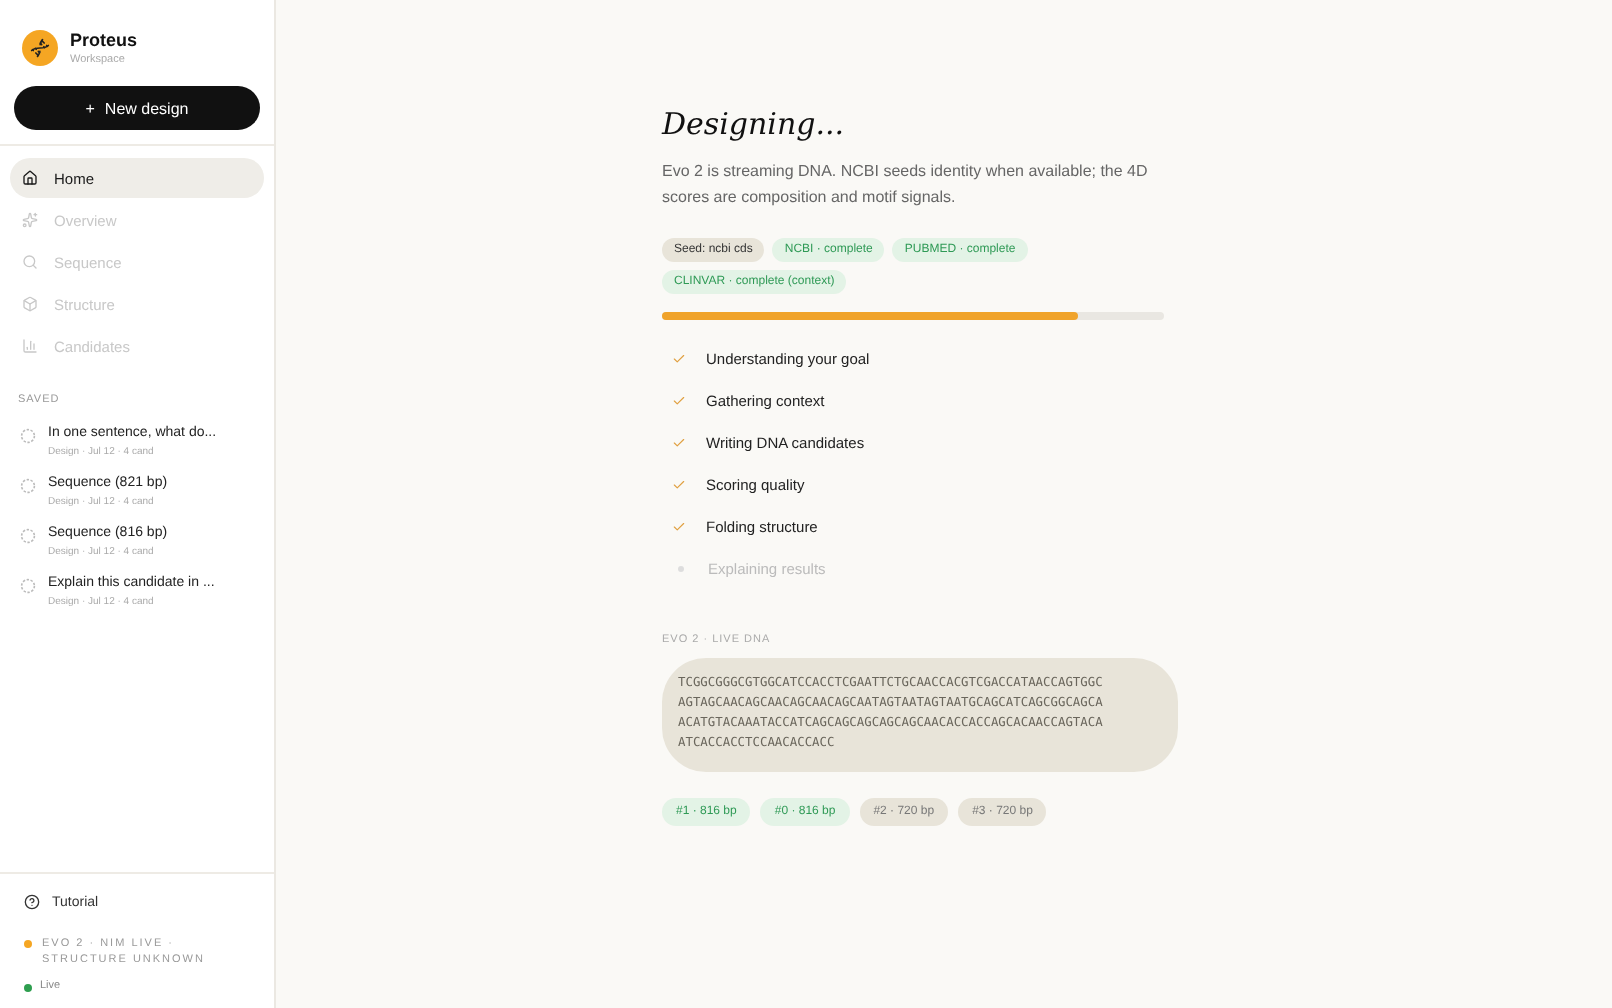  What do you see at coordinates (137, 108) in the screenshot?
I see `new-design-button: + New design` at bounding box center [137, 108].